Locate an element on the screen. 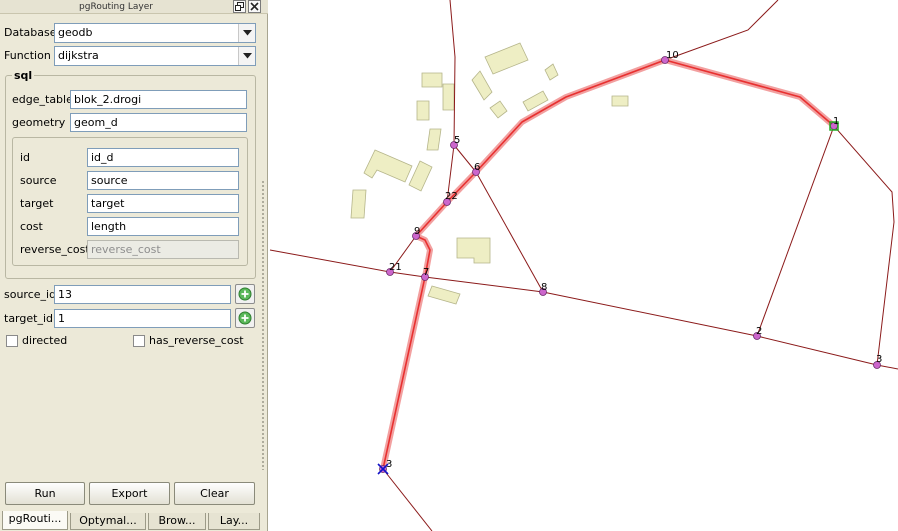 Image resolution: width=898 pixels, height=531 pixels. cost-label: cost is located at coordinates (31, 226).